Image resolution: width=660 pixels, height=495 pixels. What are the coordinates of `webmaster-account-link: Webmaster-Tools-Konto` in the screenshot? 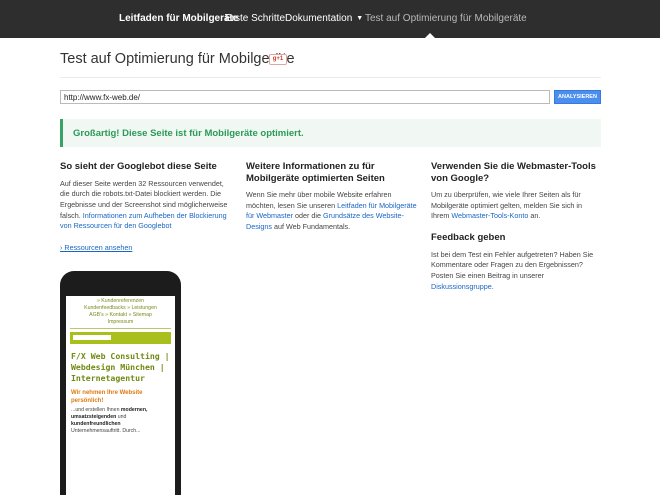 It's located at (489, 215).